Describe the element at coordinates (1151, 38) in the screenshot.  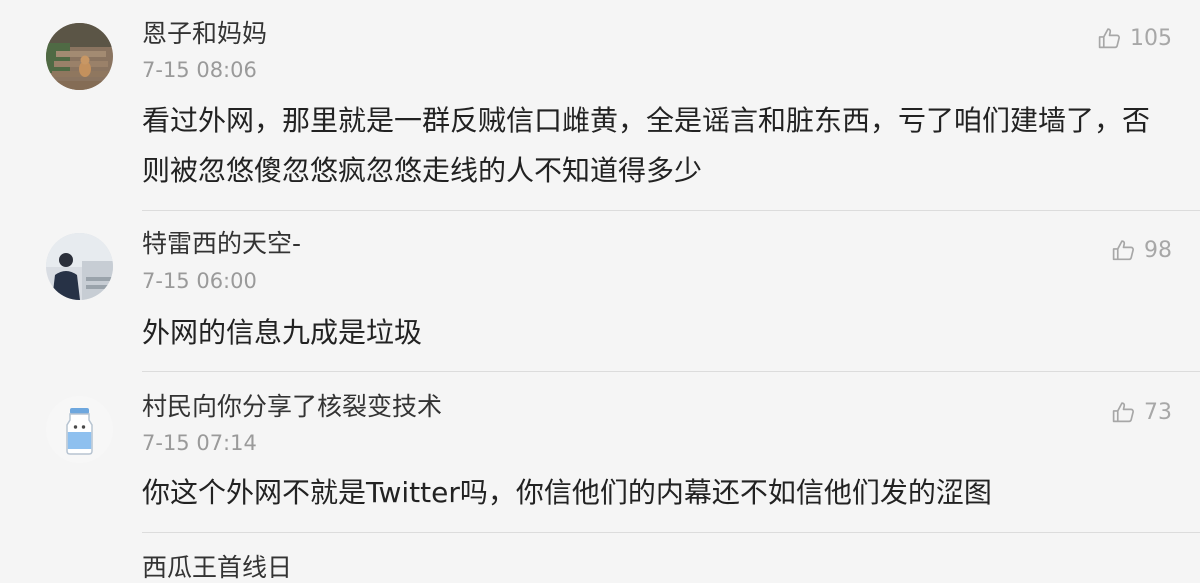
I see `like-count: 105` at that location.